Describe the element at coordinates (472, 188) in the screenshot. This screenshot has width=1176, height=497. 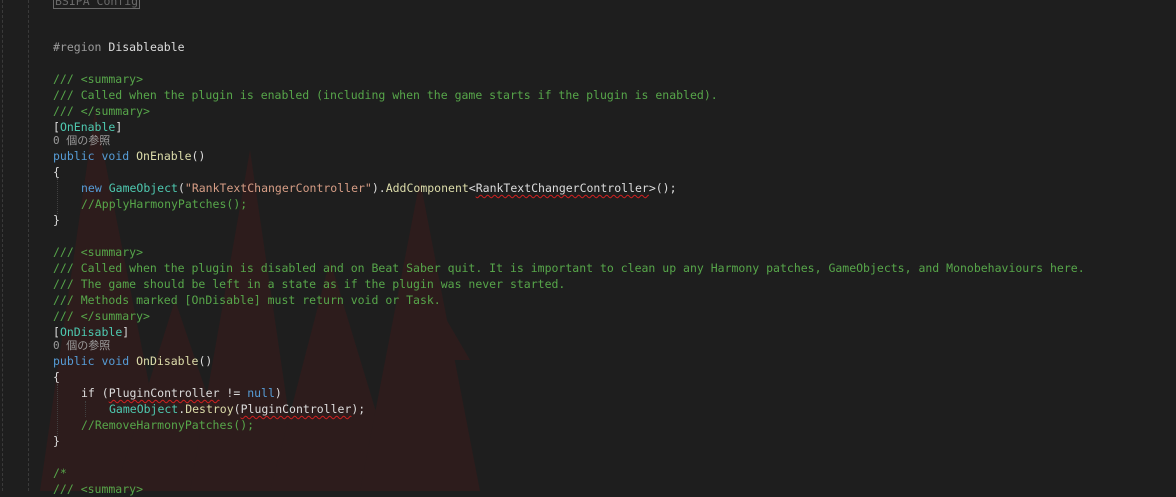
I see `punct: <` at that location.